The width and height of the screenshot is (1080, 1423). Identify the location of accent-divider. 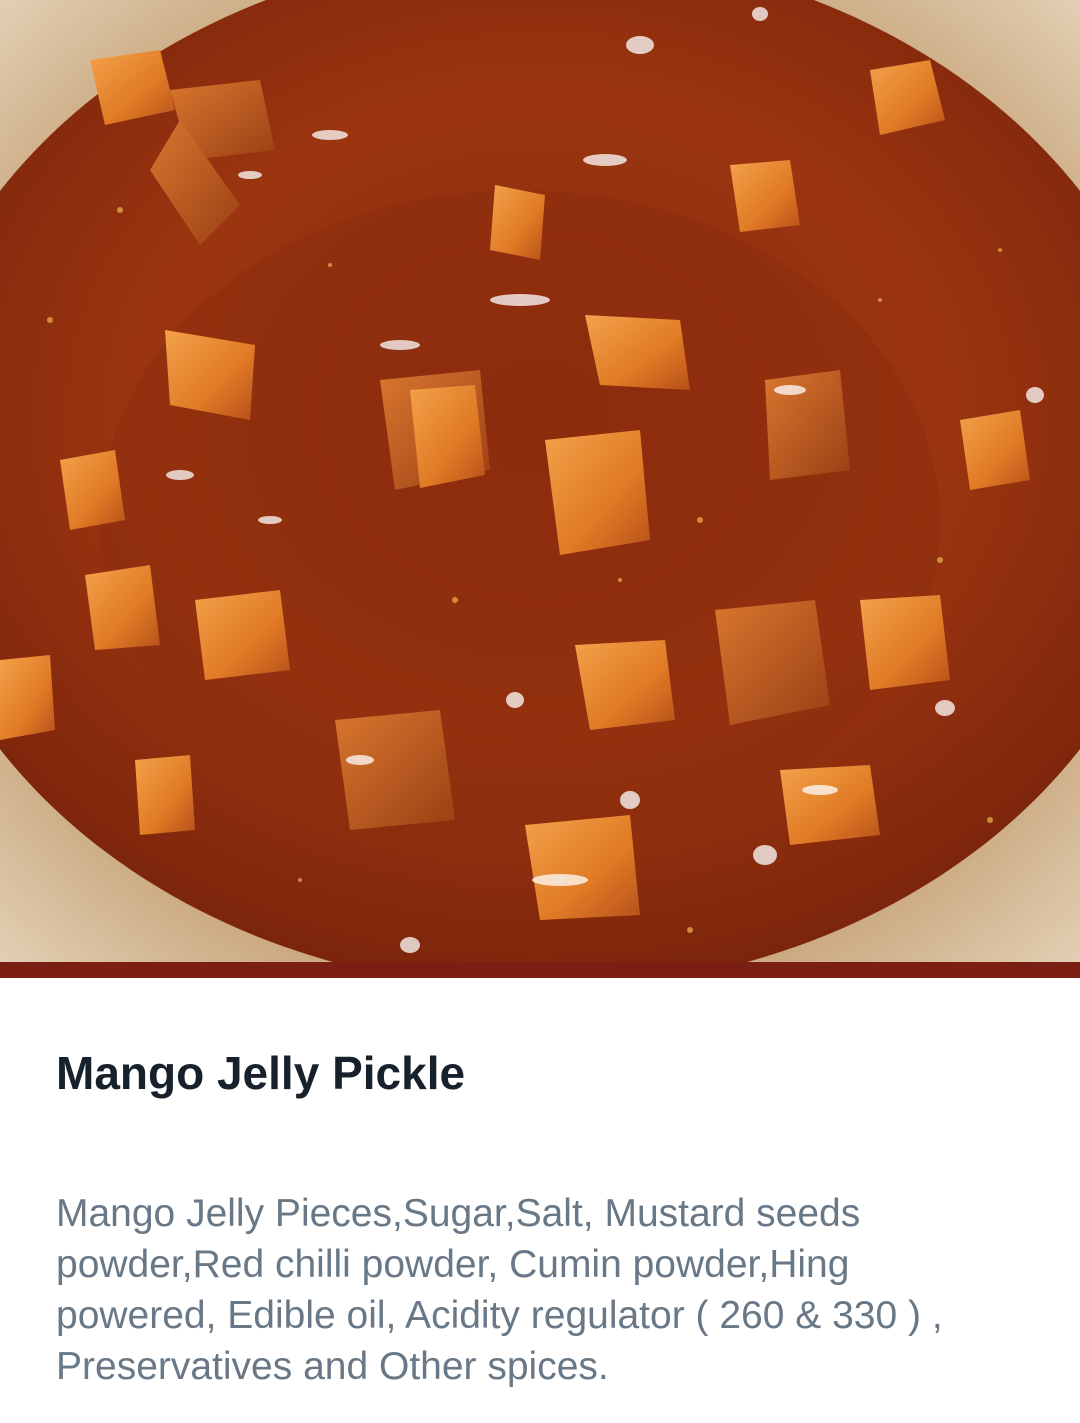
(540, 970).